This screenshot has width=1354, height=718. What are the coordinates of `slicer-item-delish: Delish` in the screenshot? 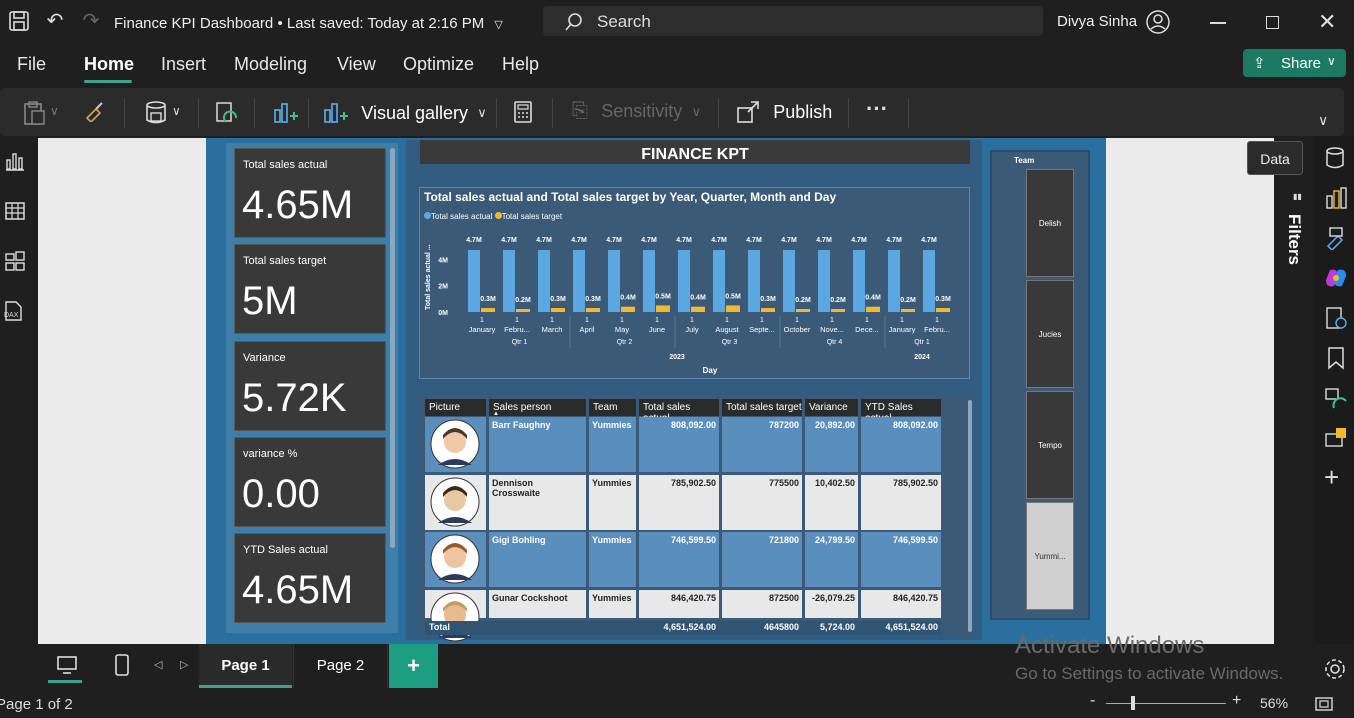 It's located at (1050, 223).